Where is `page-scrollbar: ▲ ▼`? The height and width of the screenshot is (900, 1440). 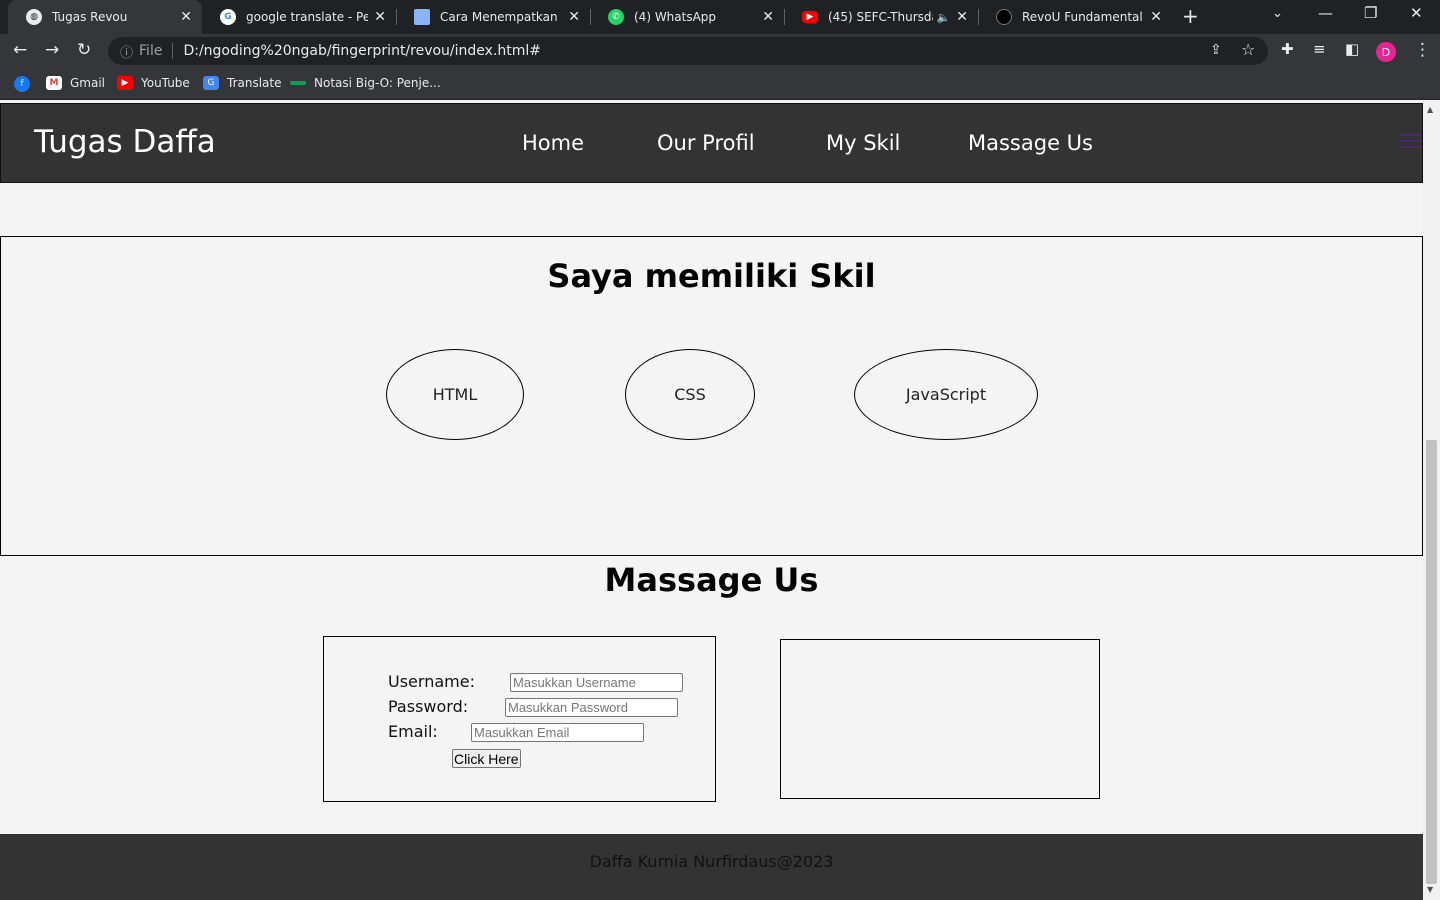
page-scrollbar: ▲ ▼ is located at coordinates (1431, 500).